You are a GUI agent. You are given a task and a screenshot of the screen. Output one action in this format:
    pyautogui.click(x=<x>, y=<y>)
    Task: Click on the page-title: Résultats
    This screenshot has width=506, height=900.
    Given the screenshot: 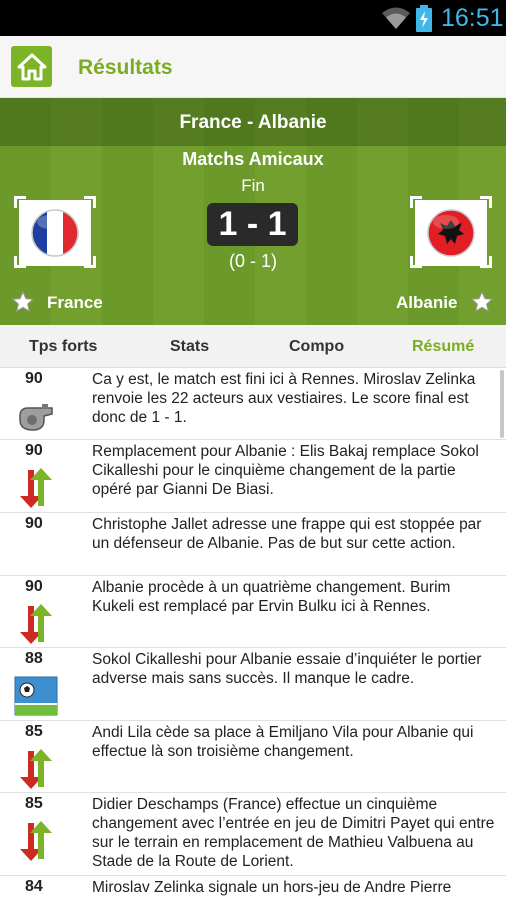 What is the action you would take?
    pyautogui.click(x=125, y=67)
    